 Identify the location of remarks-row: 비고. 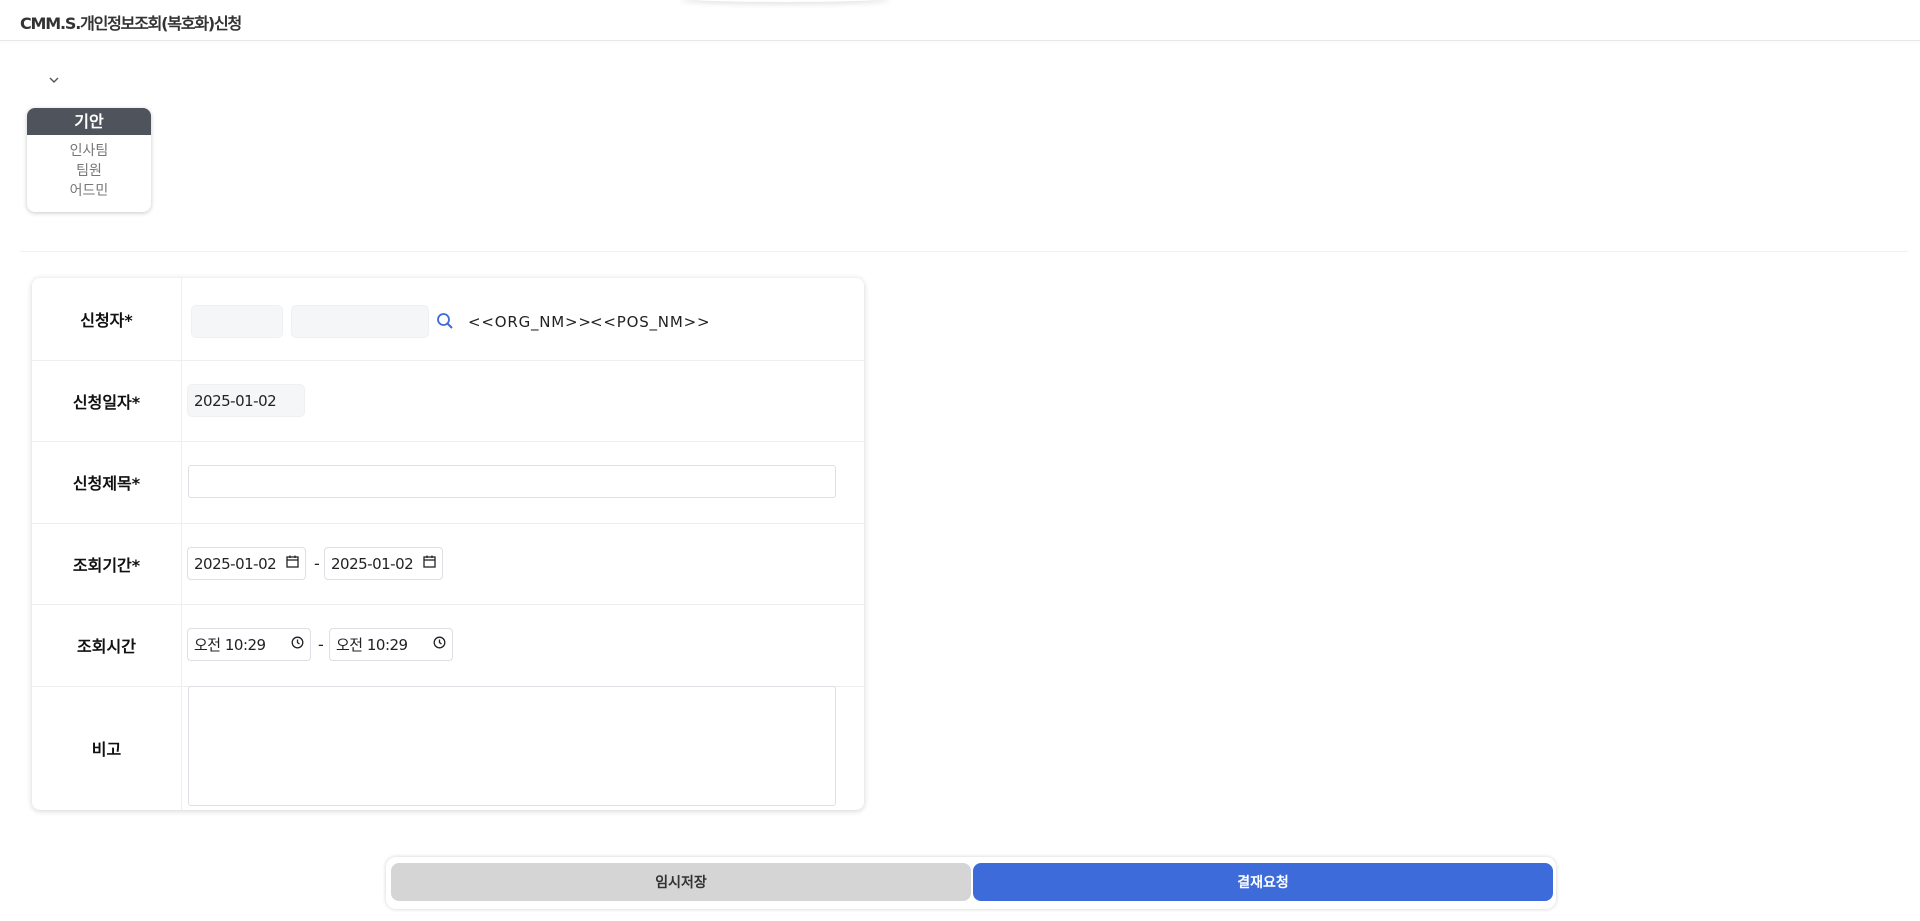
(448, 748).